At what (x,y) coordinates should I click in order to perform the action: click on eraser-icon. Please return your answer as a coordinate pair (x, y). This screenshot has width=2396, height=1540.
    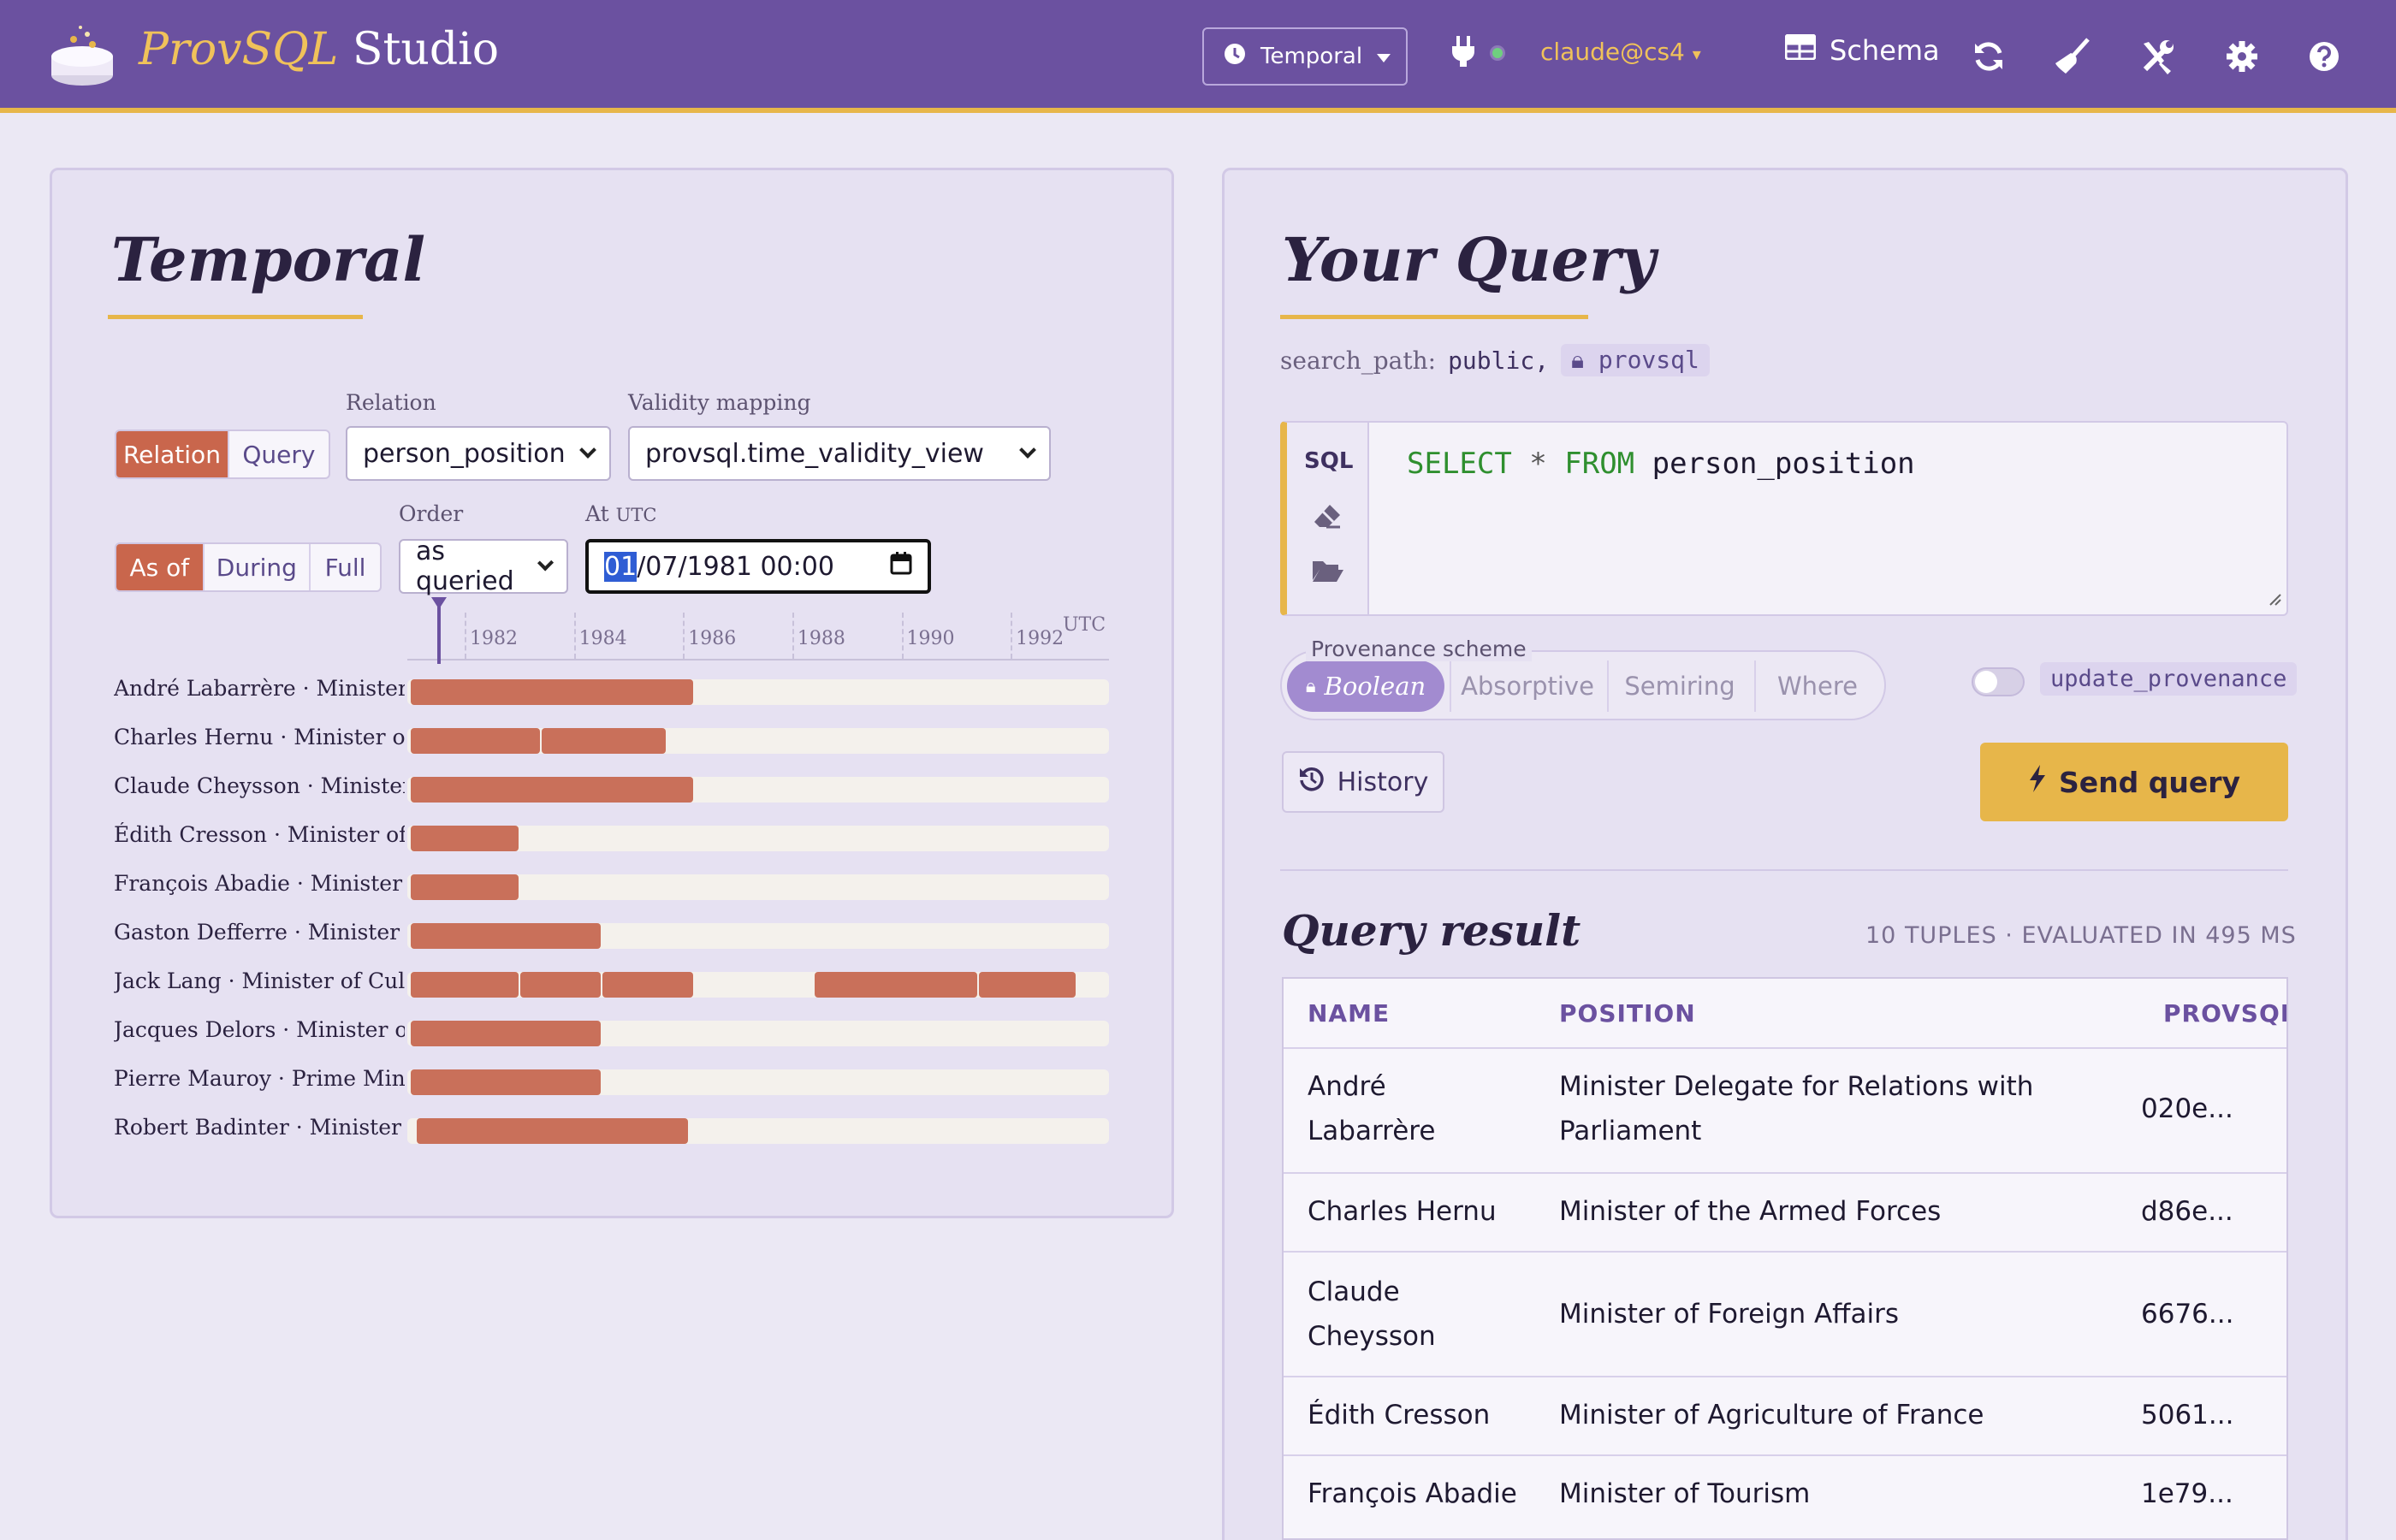
    Looking at the image, I should click on (1328, 517).